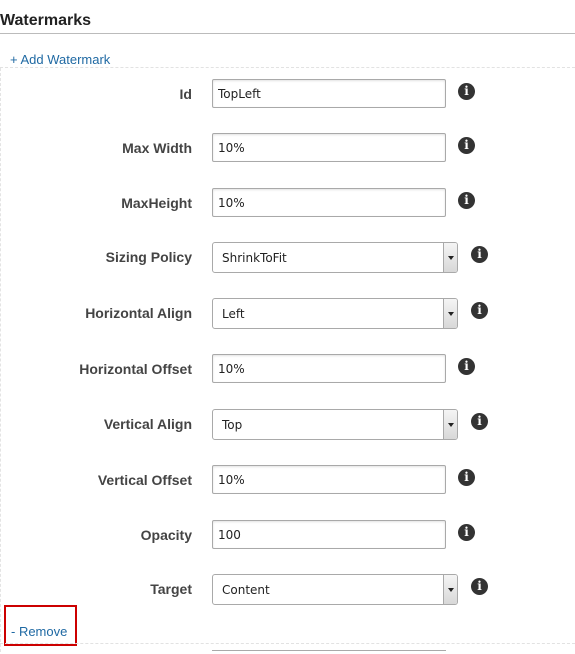  I want to click on horizontal-align-label: Horizontal Align, so click(138, 313).